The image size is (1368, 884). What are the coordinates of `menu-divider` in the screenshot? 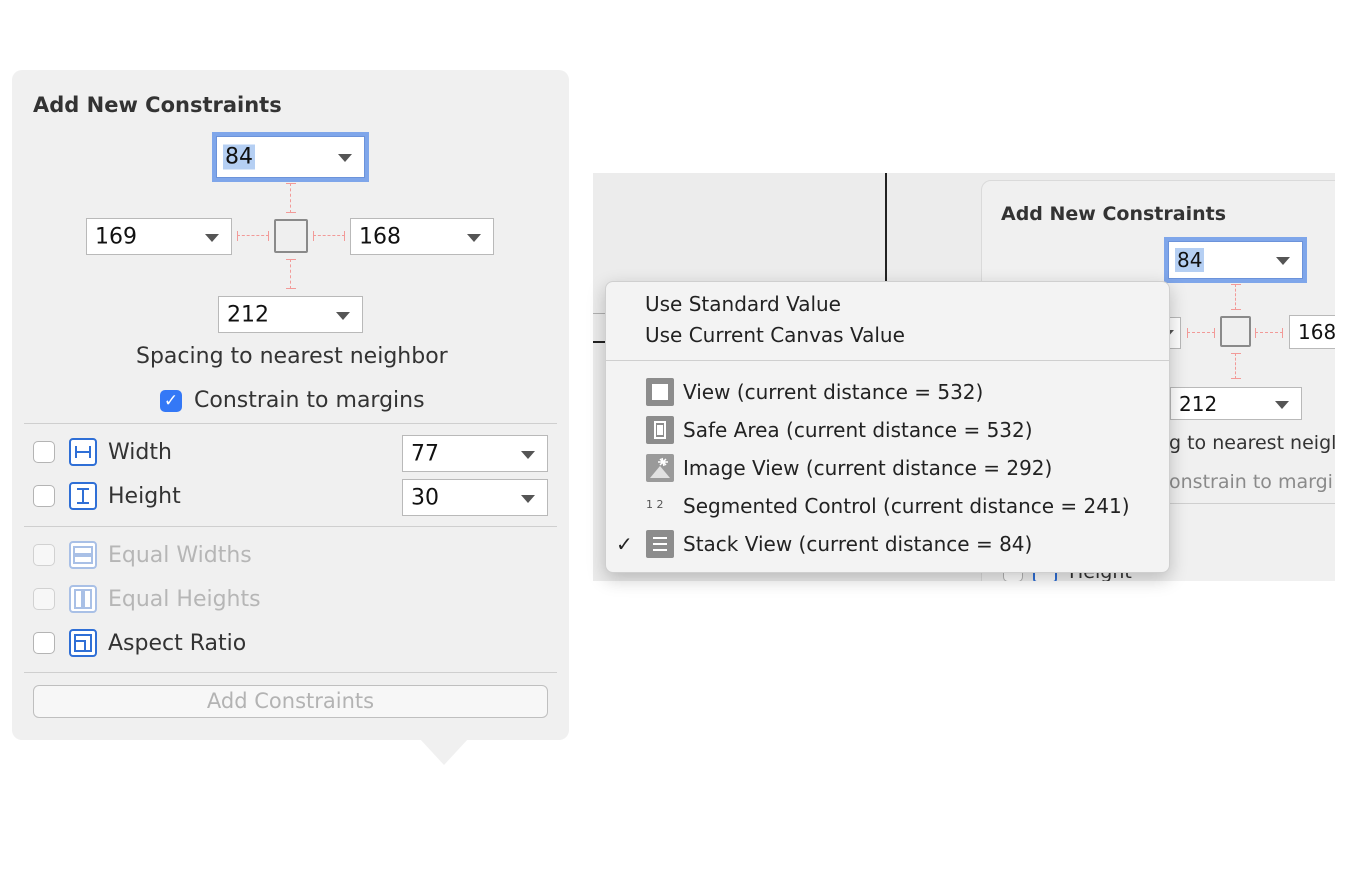 It's located at (887, 360).